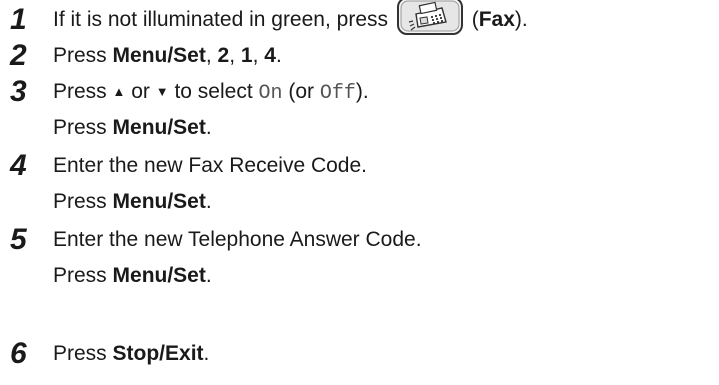 This screenshot has height=385, width=719. Describe the element at coordinates (337, 93) in the screenshot. I see `option-off: Off` at that location.